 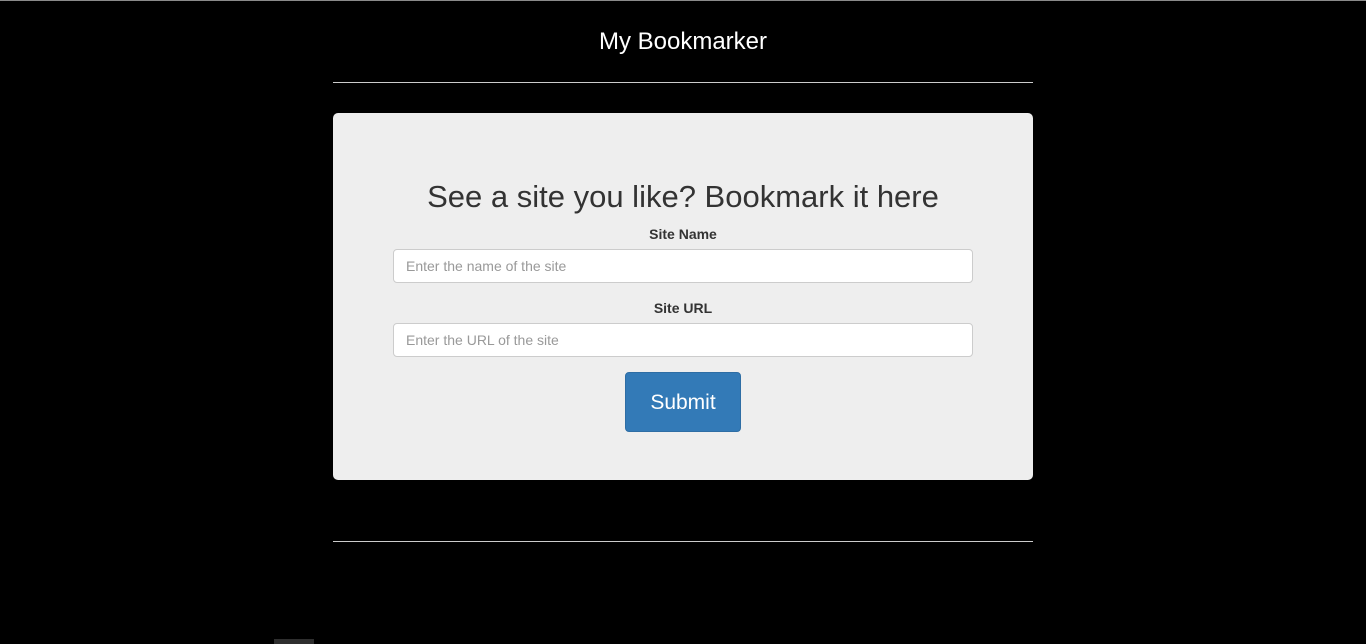 I want to click on header-divider, so click(x=683, y=82).